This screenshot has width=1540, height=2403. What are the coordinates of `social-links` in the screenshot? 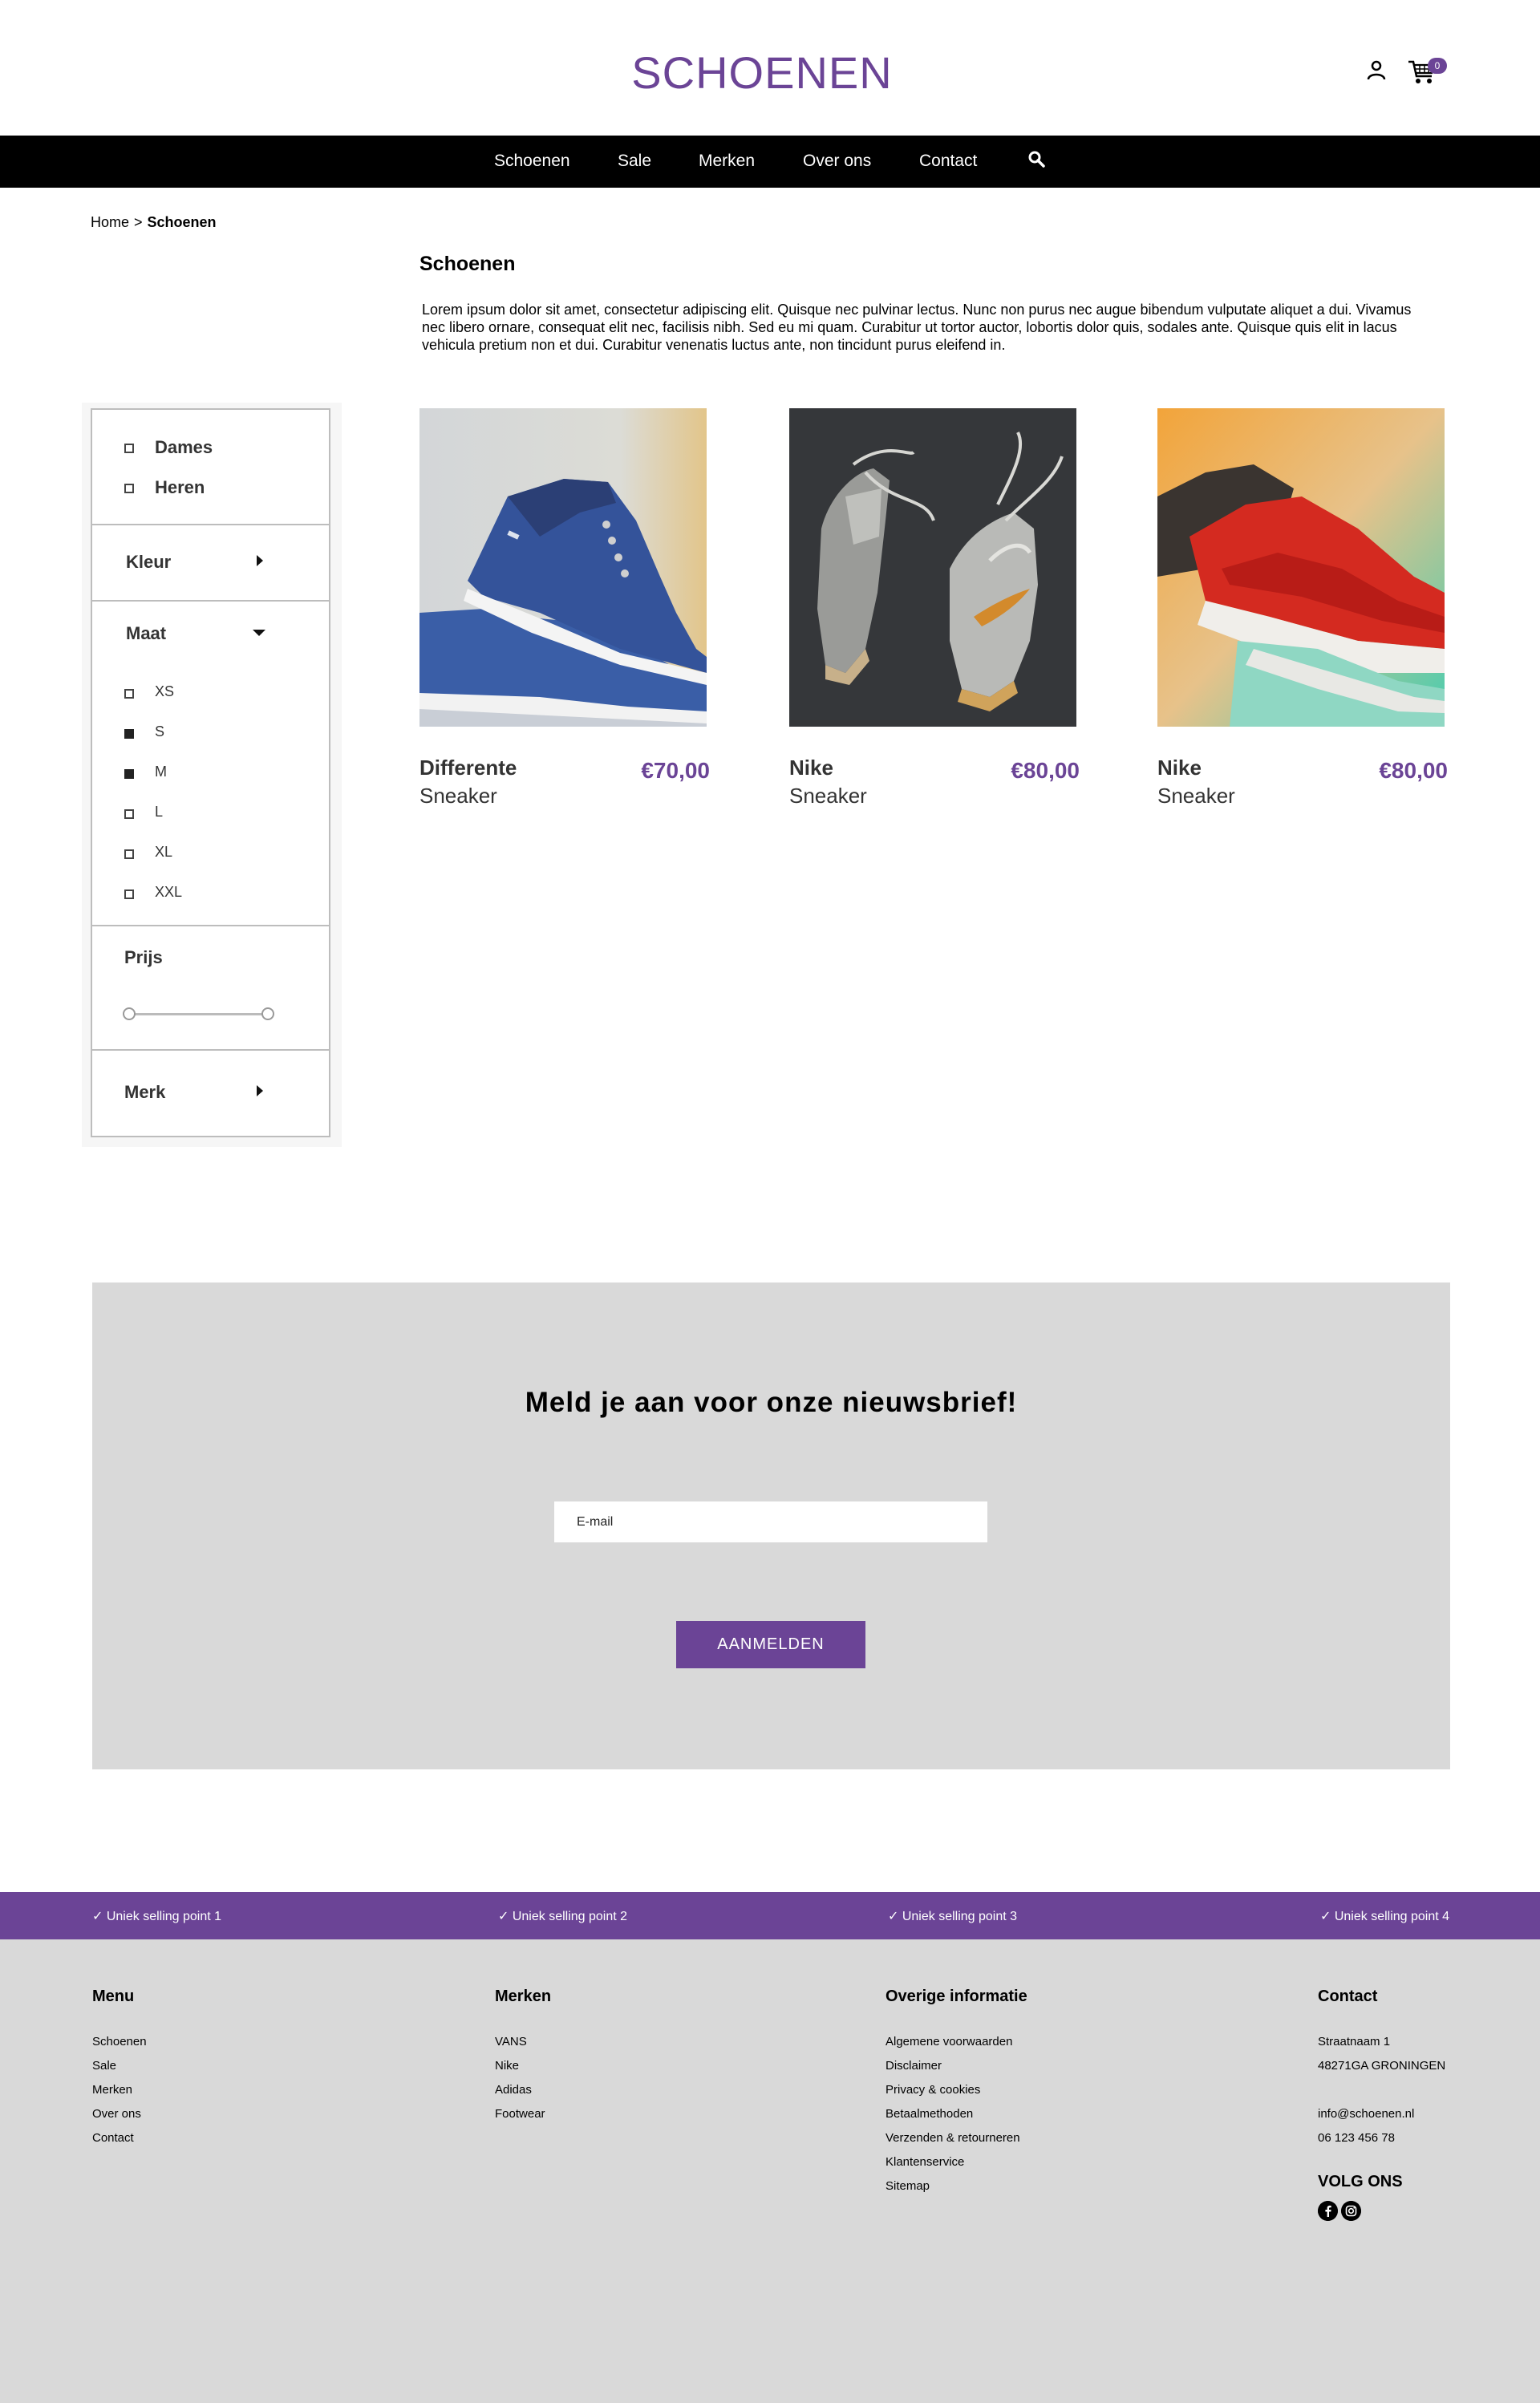 It's located at (1381, 2211).